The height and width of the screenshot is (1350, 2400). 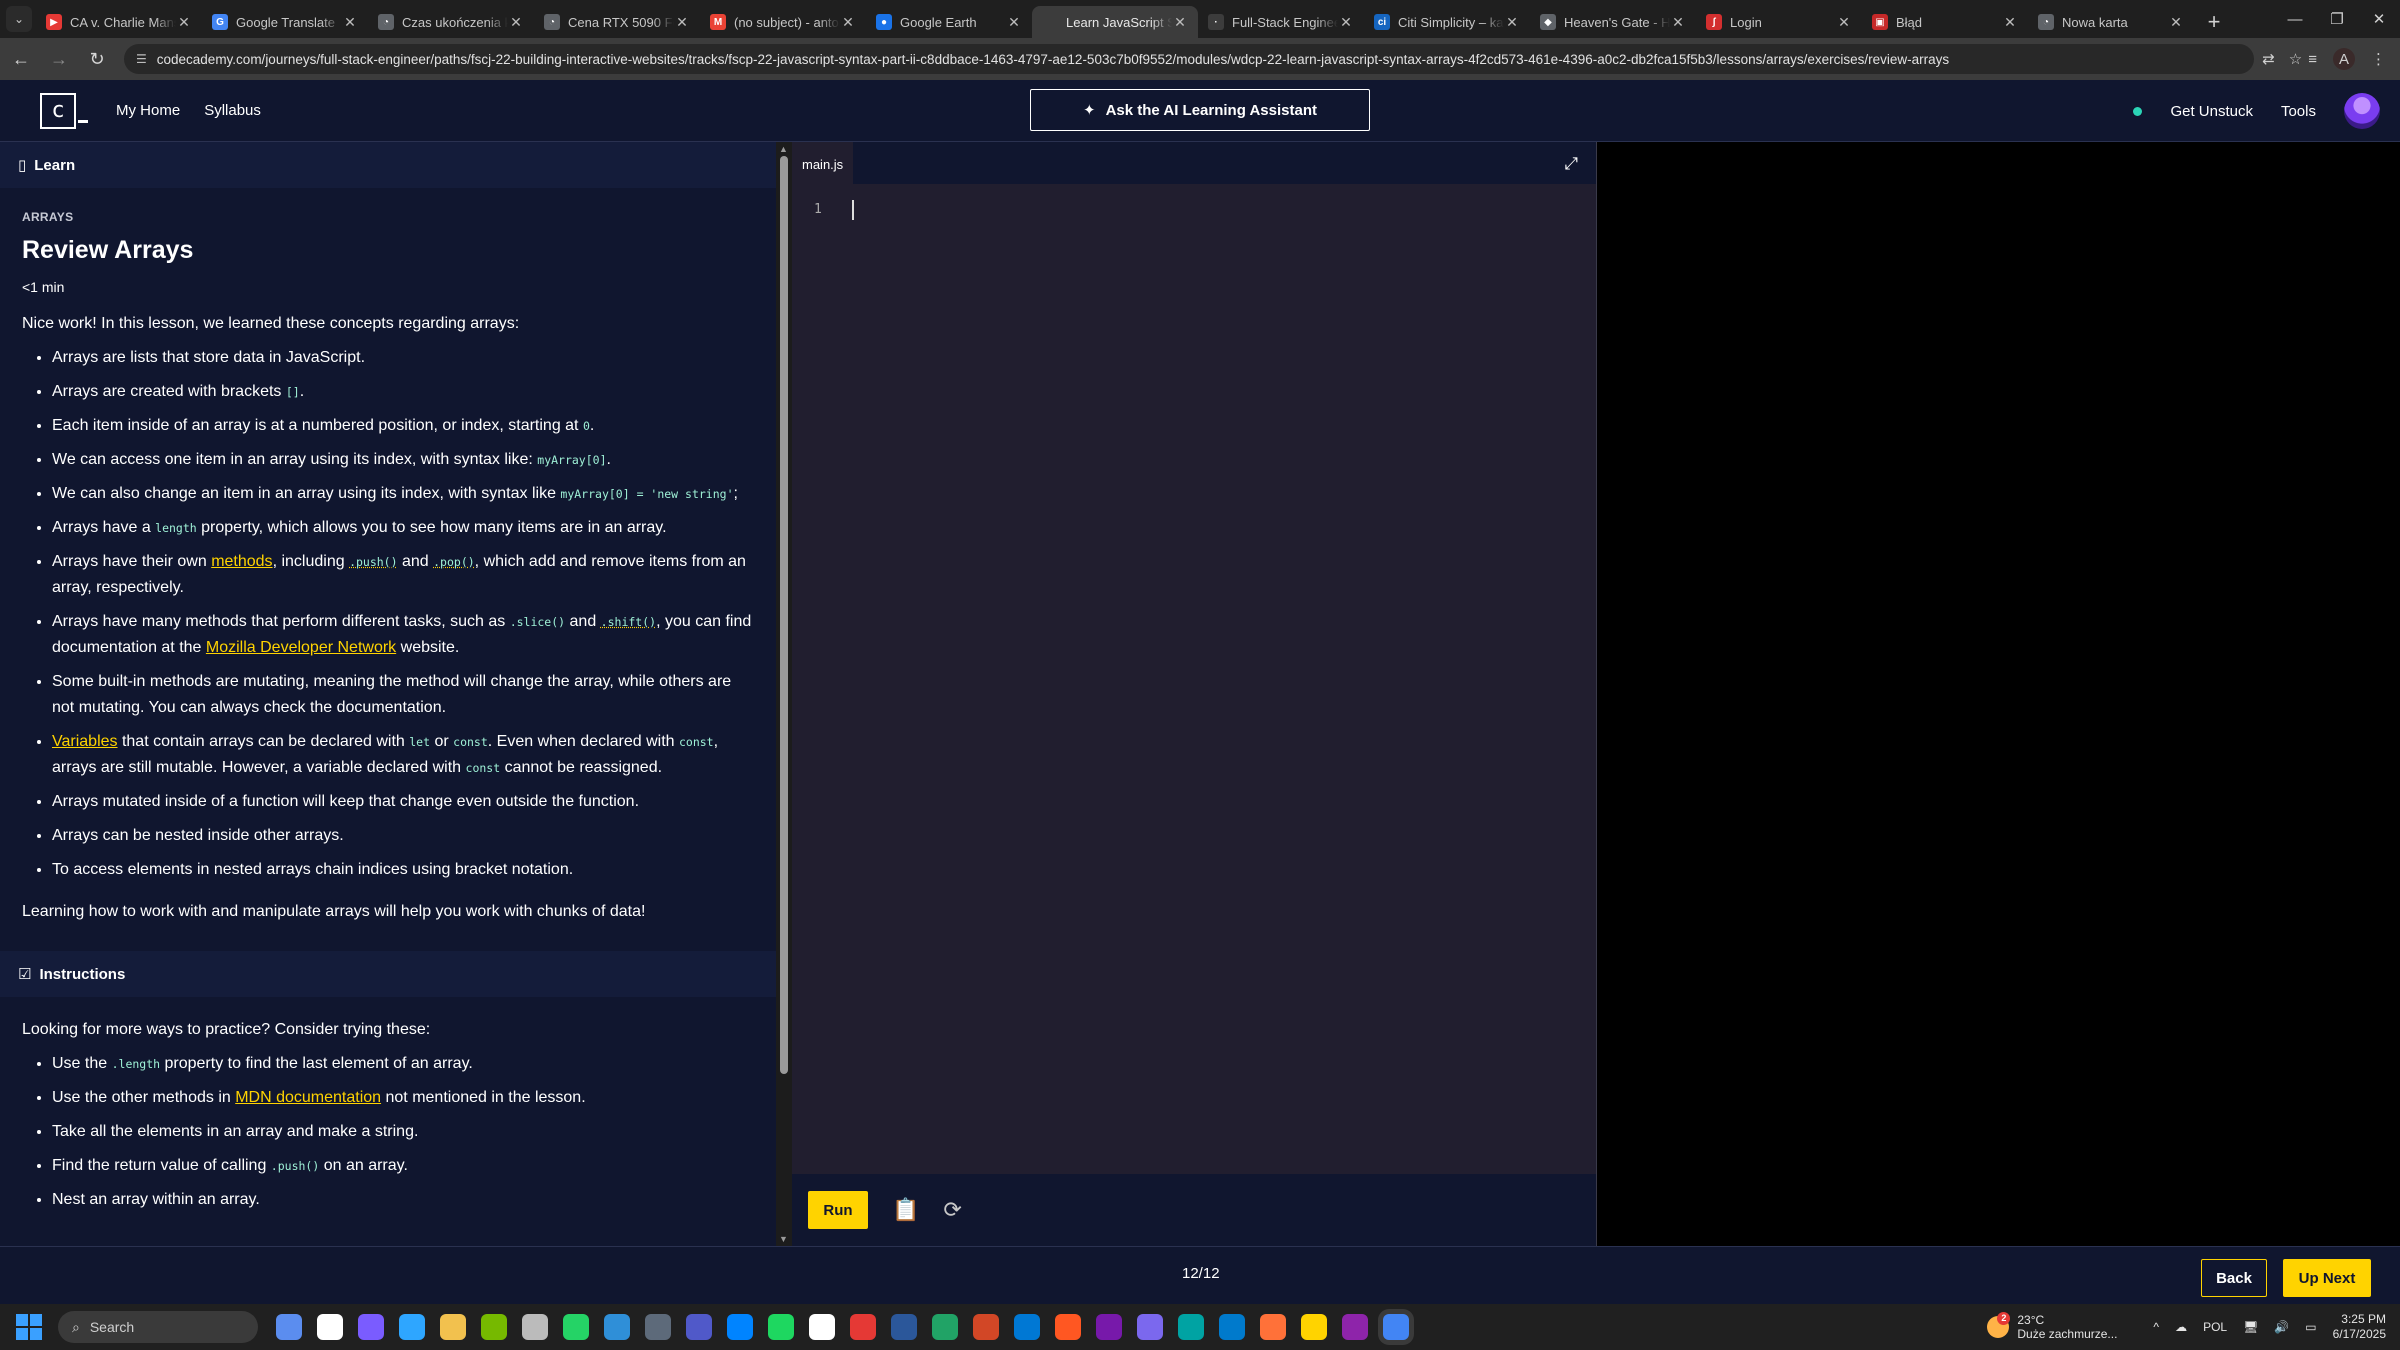 I want to click on battery-icon: ▭, so click(x=2310, y=1327).